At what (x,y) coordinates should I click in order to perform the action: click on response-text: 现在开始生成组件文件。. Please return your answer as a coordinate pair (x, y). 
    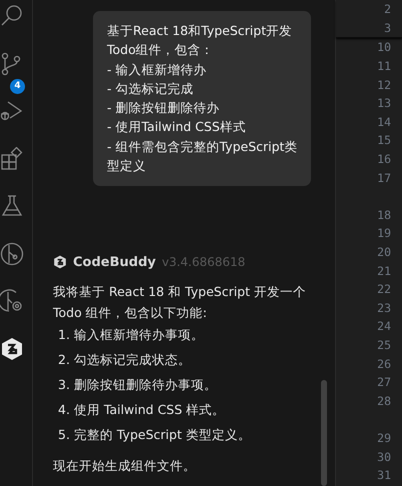
    Looking at the image, I should click on (125, 466).